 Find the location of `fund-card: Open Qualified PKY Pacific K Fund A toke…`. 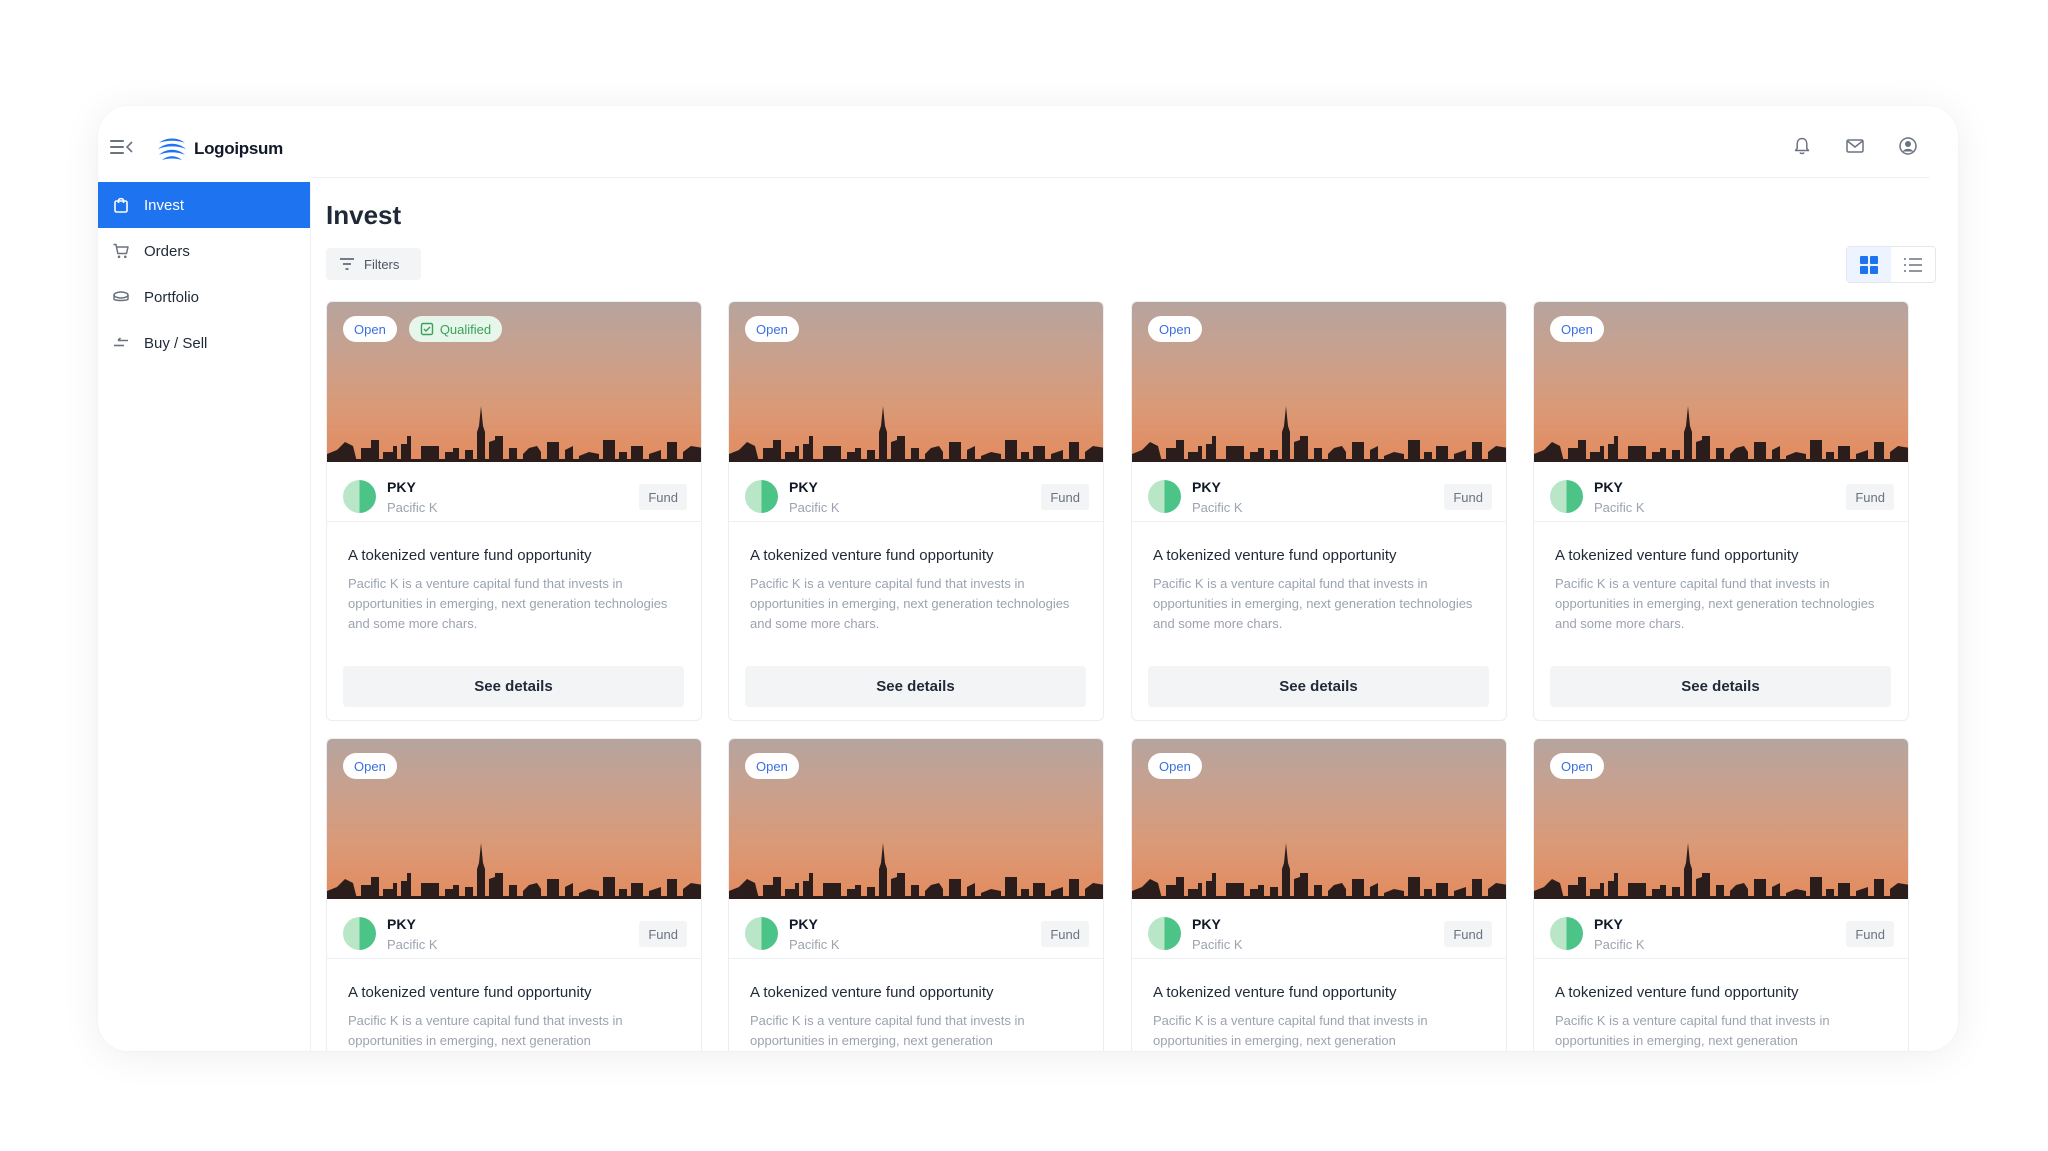

fund-card: Open Qualified PKY Pacific K Fund A toke… is located at coordinates (514, 511).